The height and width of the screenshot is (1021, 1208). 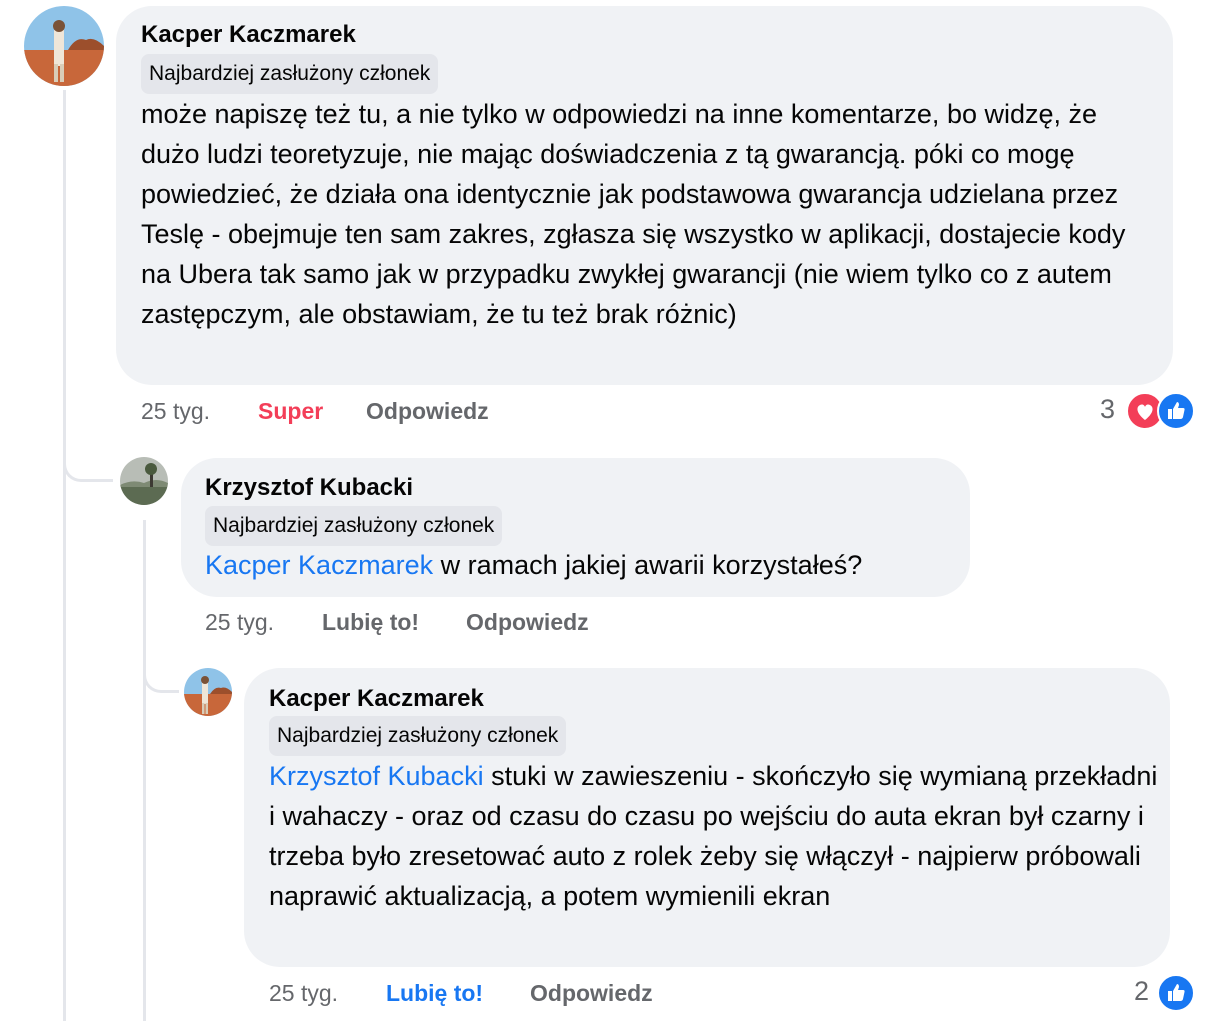 I want to click on reaction-count: 3, so click(x=1107, y=409).